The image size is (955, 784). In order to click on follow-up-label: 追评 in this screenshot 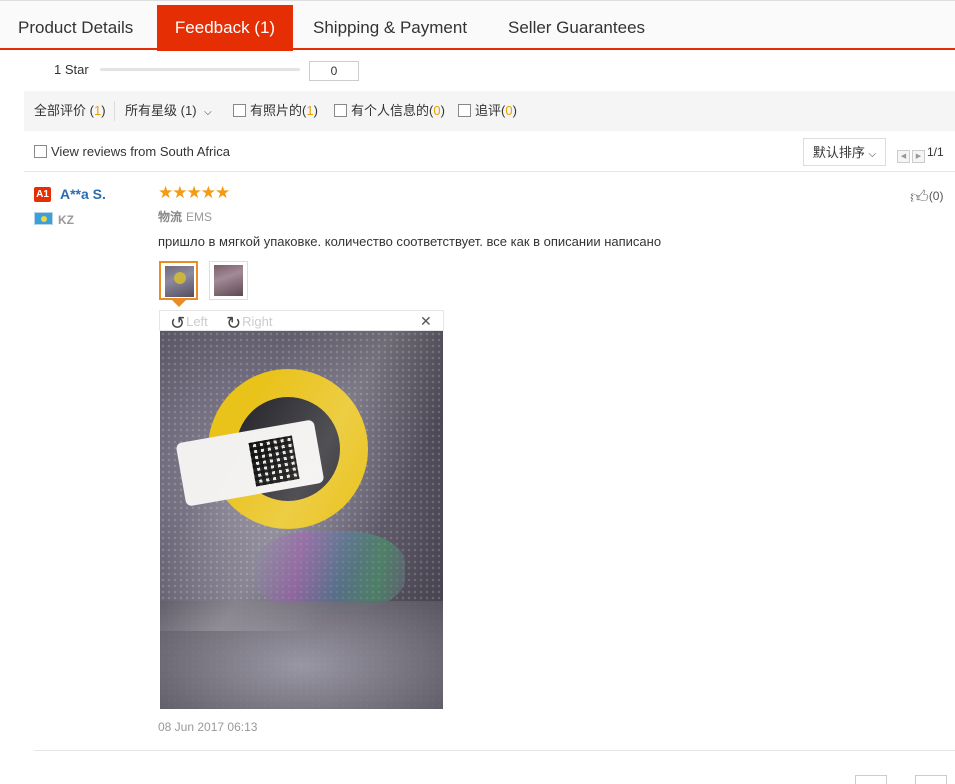, I will do `click(488, 110)`.